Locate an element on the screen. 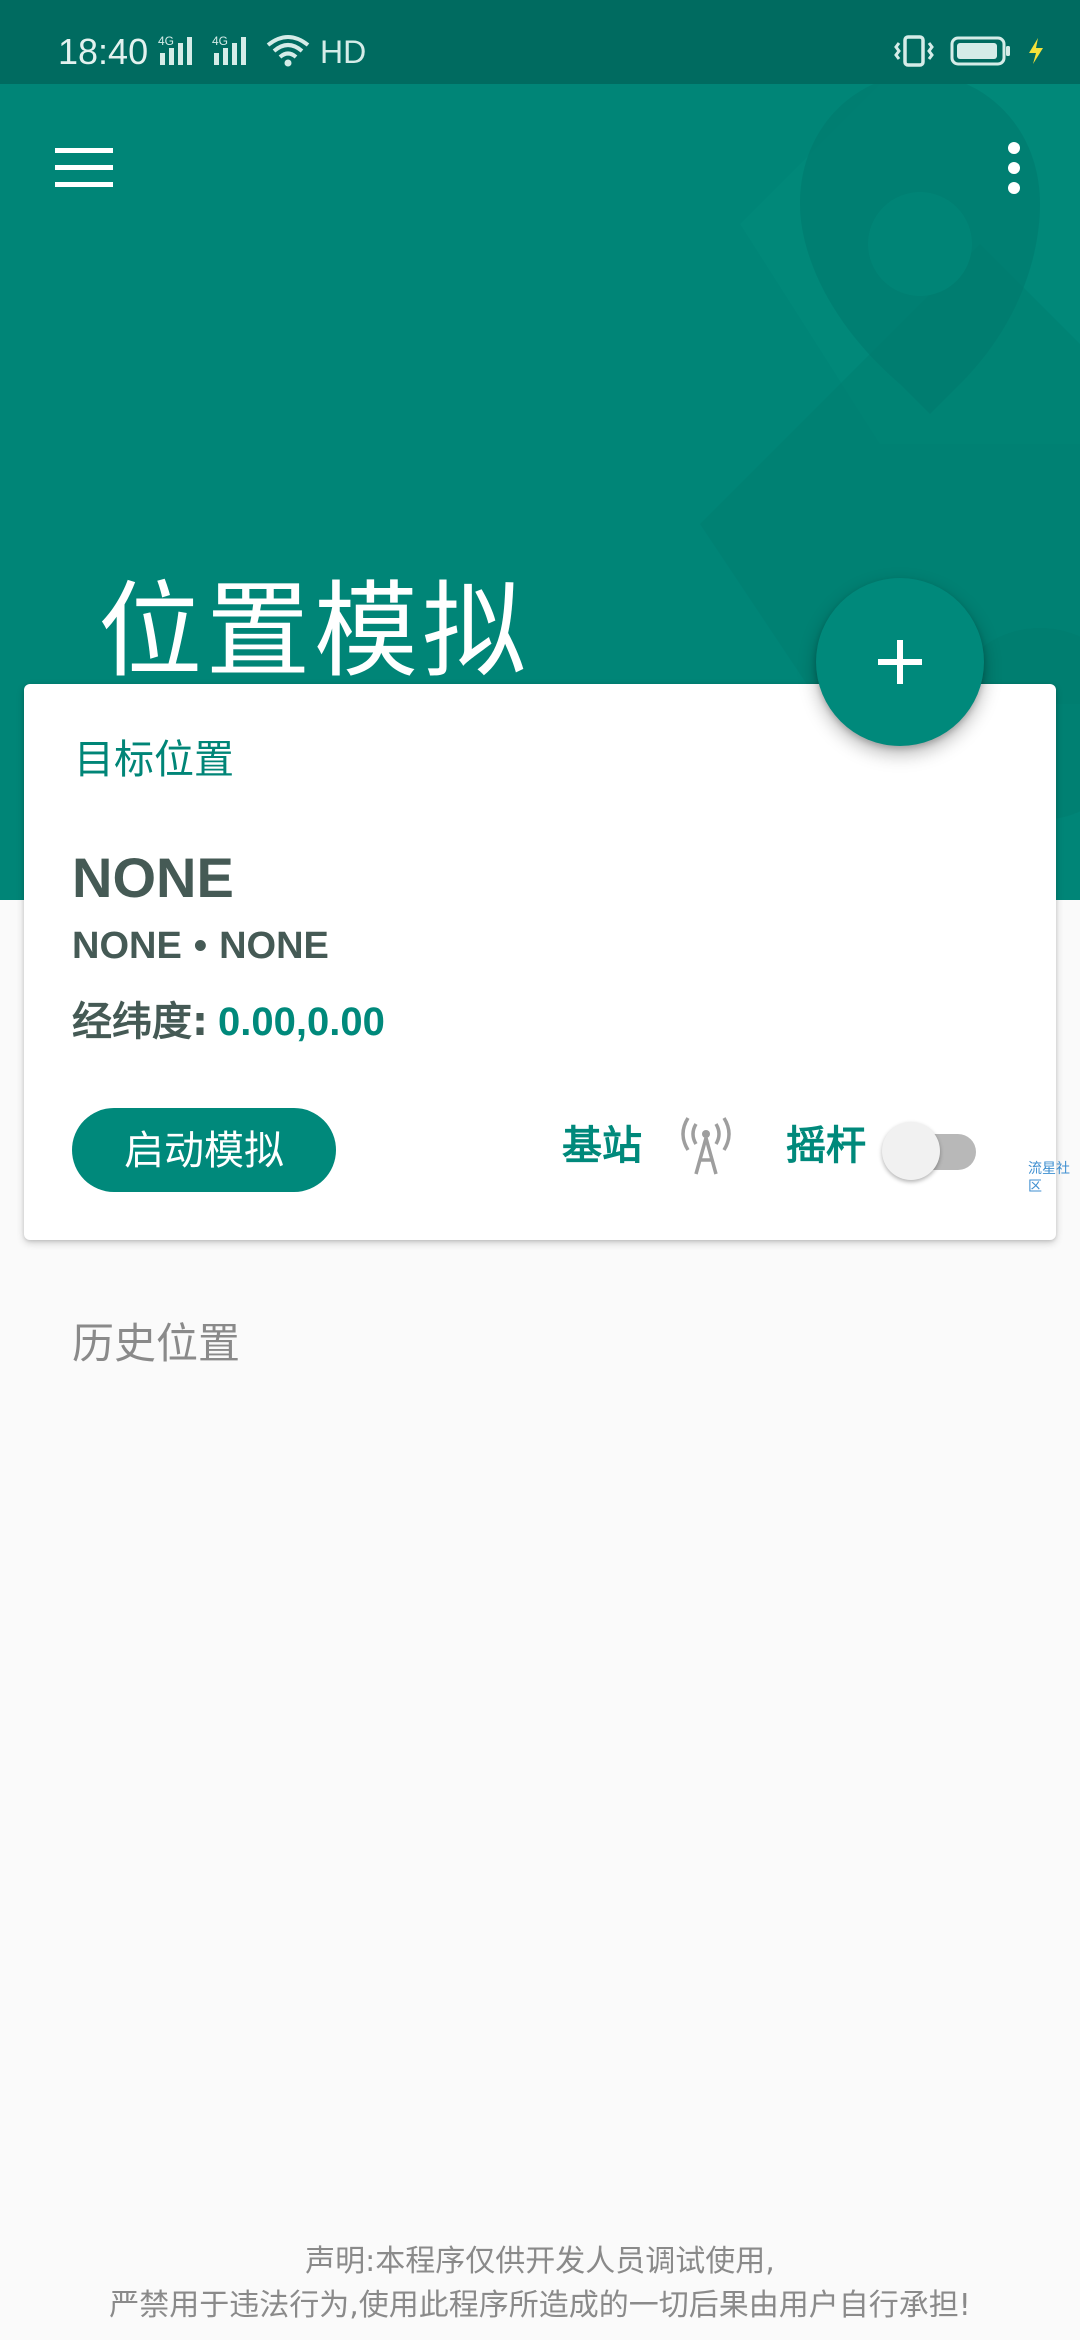  hd-icon: HD is located at coordinates (343, 52).